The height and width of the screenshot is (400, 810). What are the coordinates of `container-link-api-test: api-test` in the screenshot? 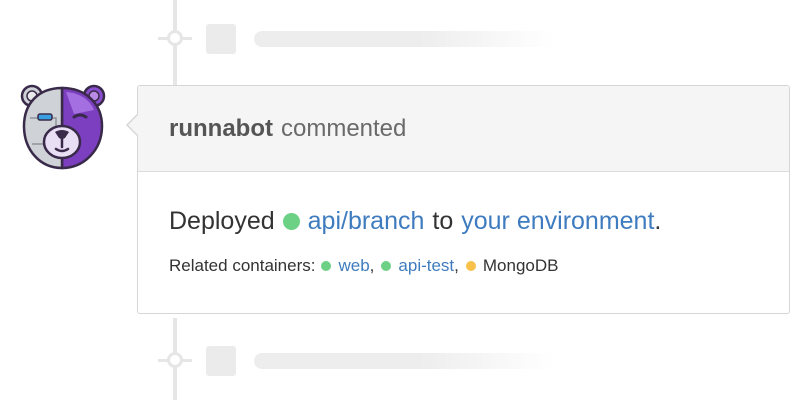 It's located at (426, 266).